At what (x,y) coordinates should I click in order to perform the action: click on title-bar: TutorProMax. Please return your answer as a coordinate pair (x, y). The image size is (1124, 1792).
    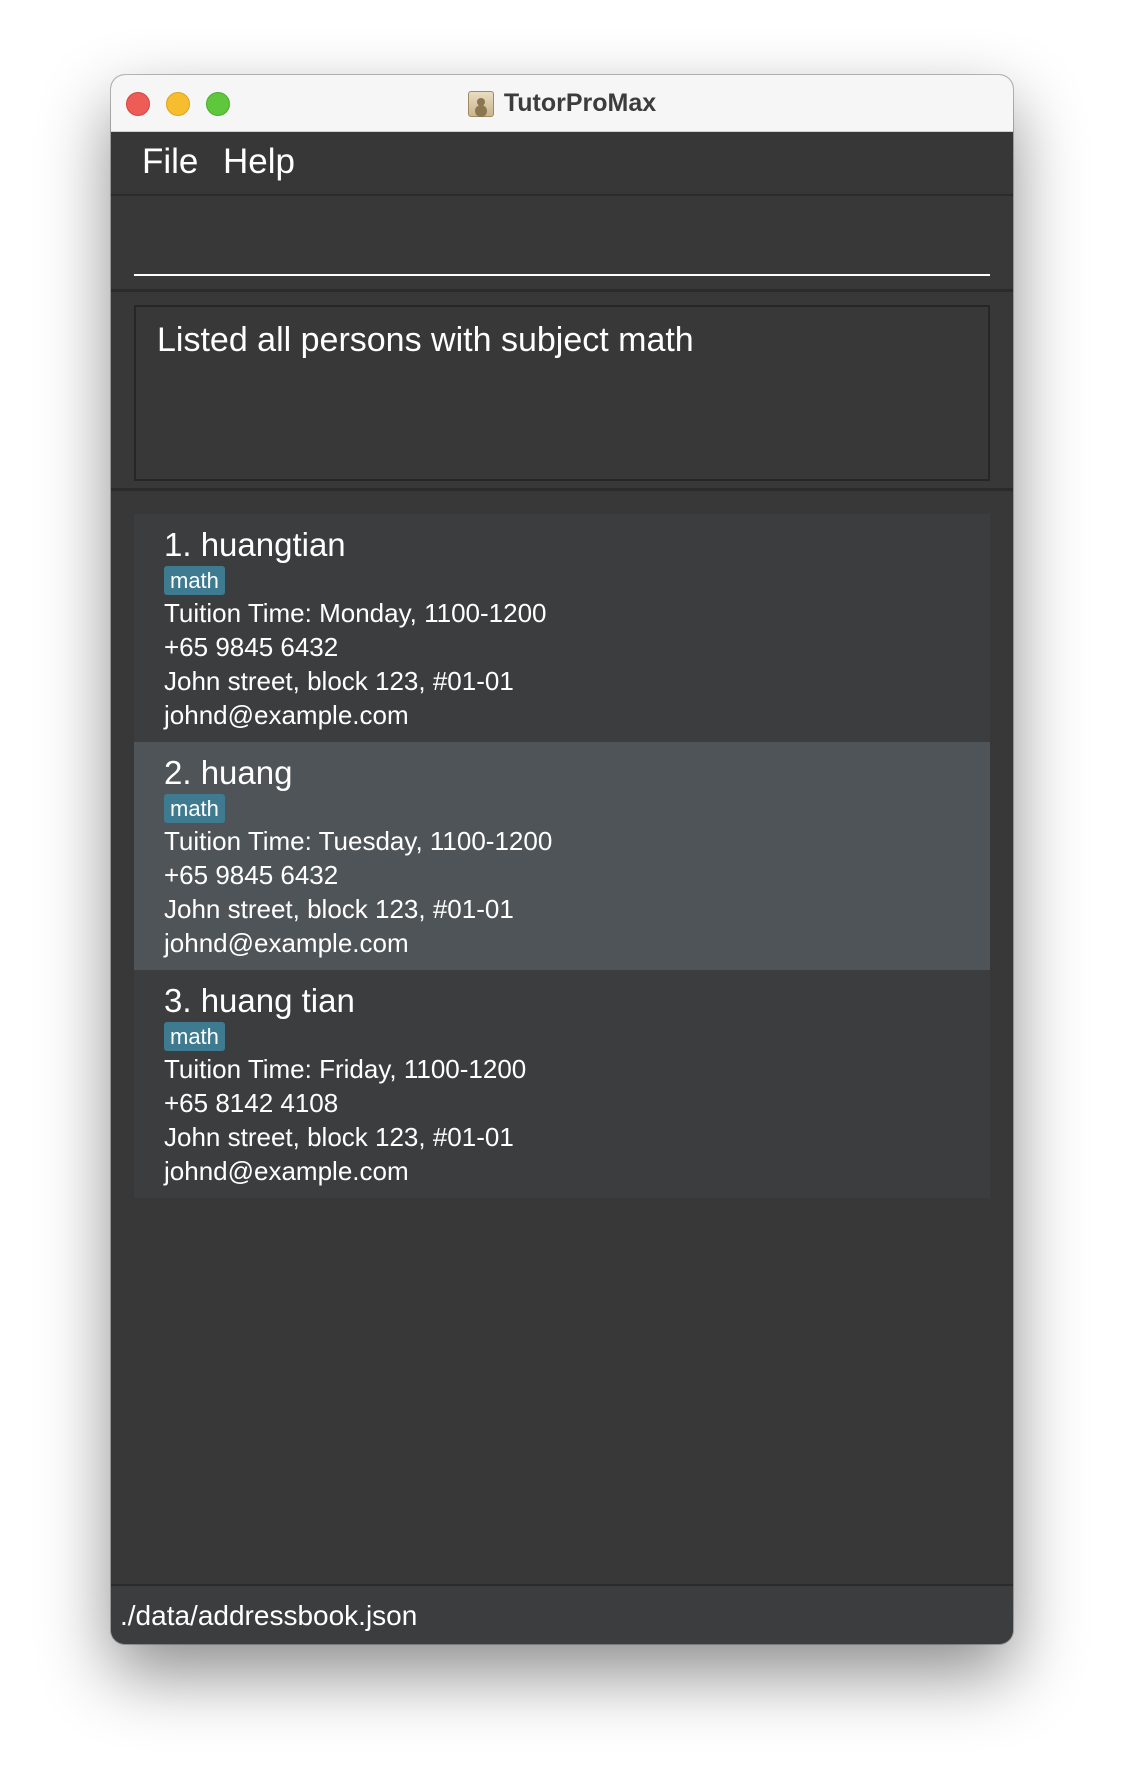
    Looking at the image, I should click on (562, 103).